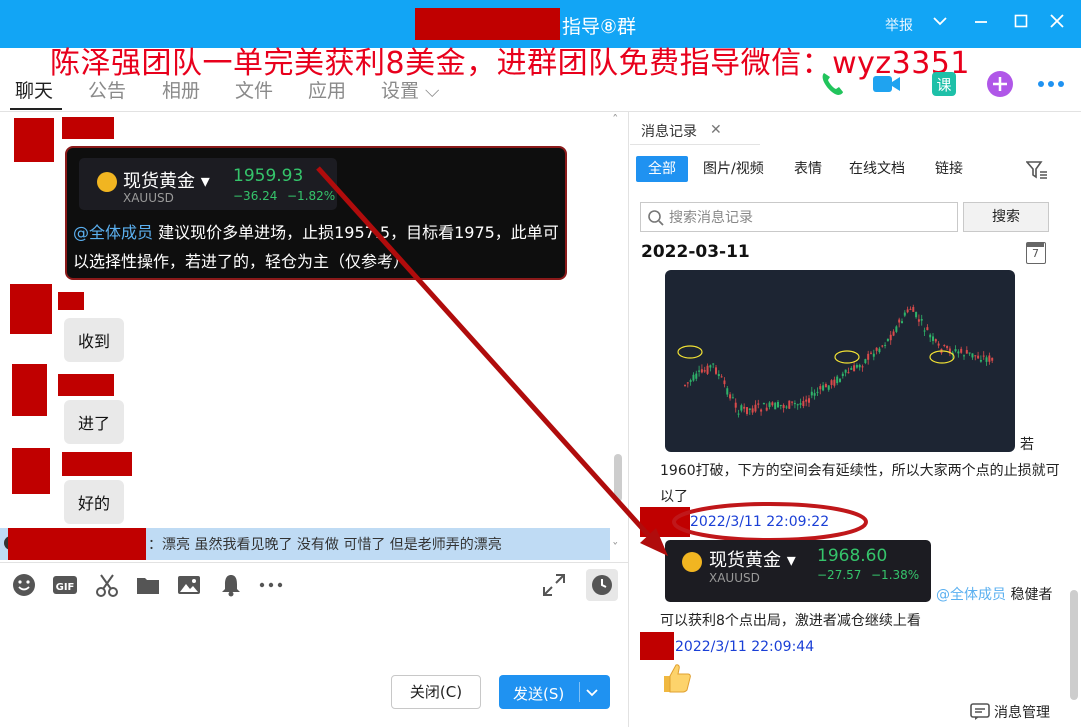 This screenshot has width=1081, height=727. Describe the element at coordinates (745, 647) in the screenshot. I see `timestamp-2: 2022/3/11 22:09:44` at that location.